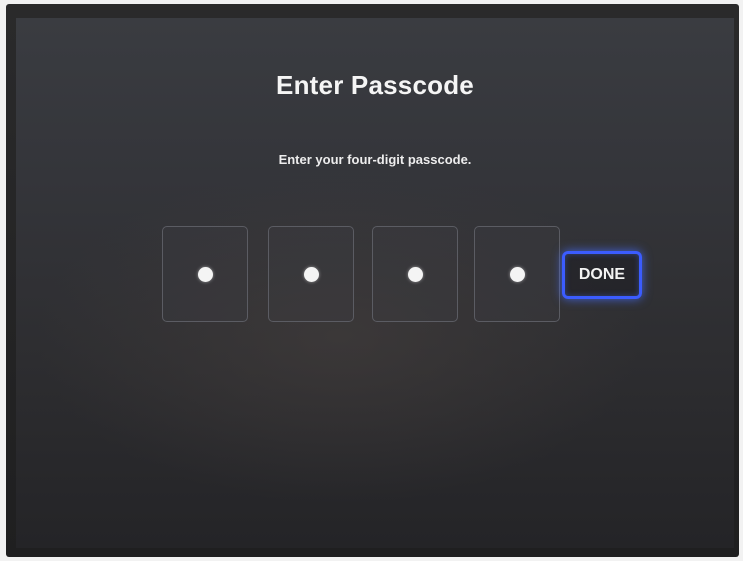  What do you see at coordinates (375, 85) in the screenshot?
I see `page-title: Enter Passcode` at bounding box center [375, 85].